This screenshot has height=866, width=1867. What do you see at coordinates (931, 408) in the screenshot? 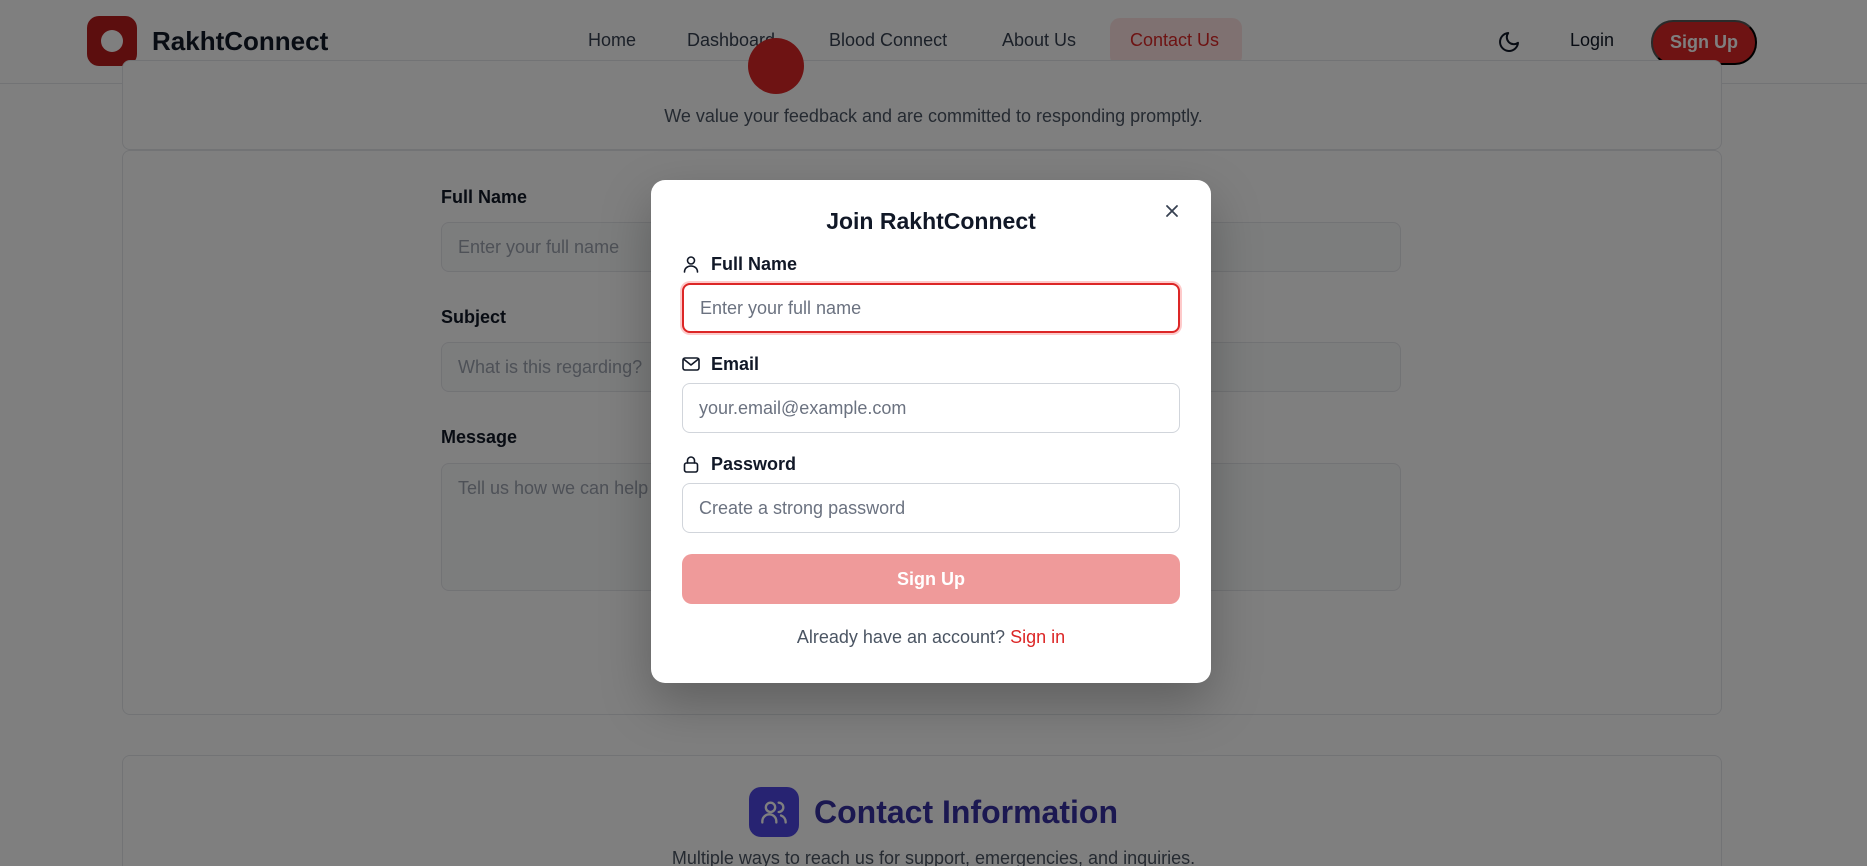
I see `email-input` at bounding box center [931, 408].